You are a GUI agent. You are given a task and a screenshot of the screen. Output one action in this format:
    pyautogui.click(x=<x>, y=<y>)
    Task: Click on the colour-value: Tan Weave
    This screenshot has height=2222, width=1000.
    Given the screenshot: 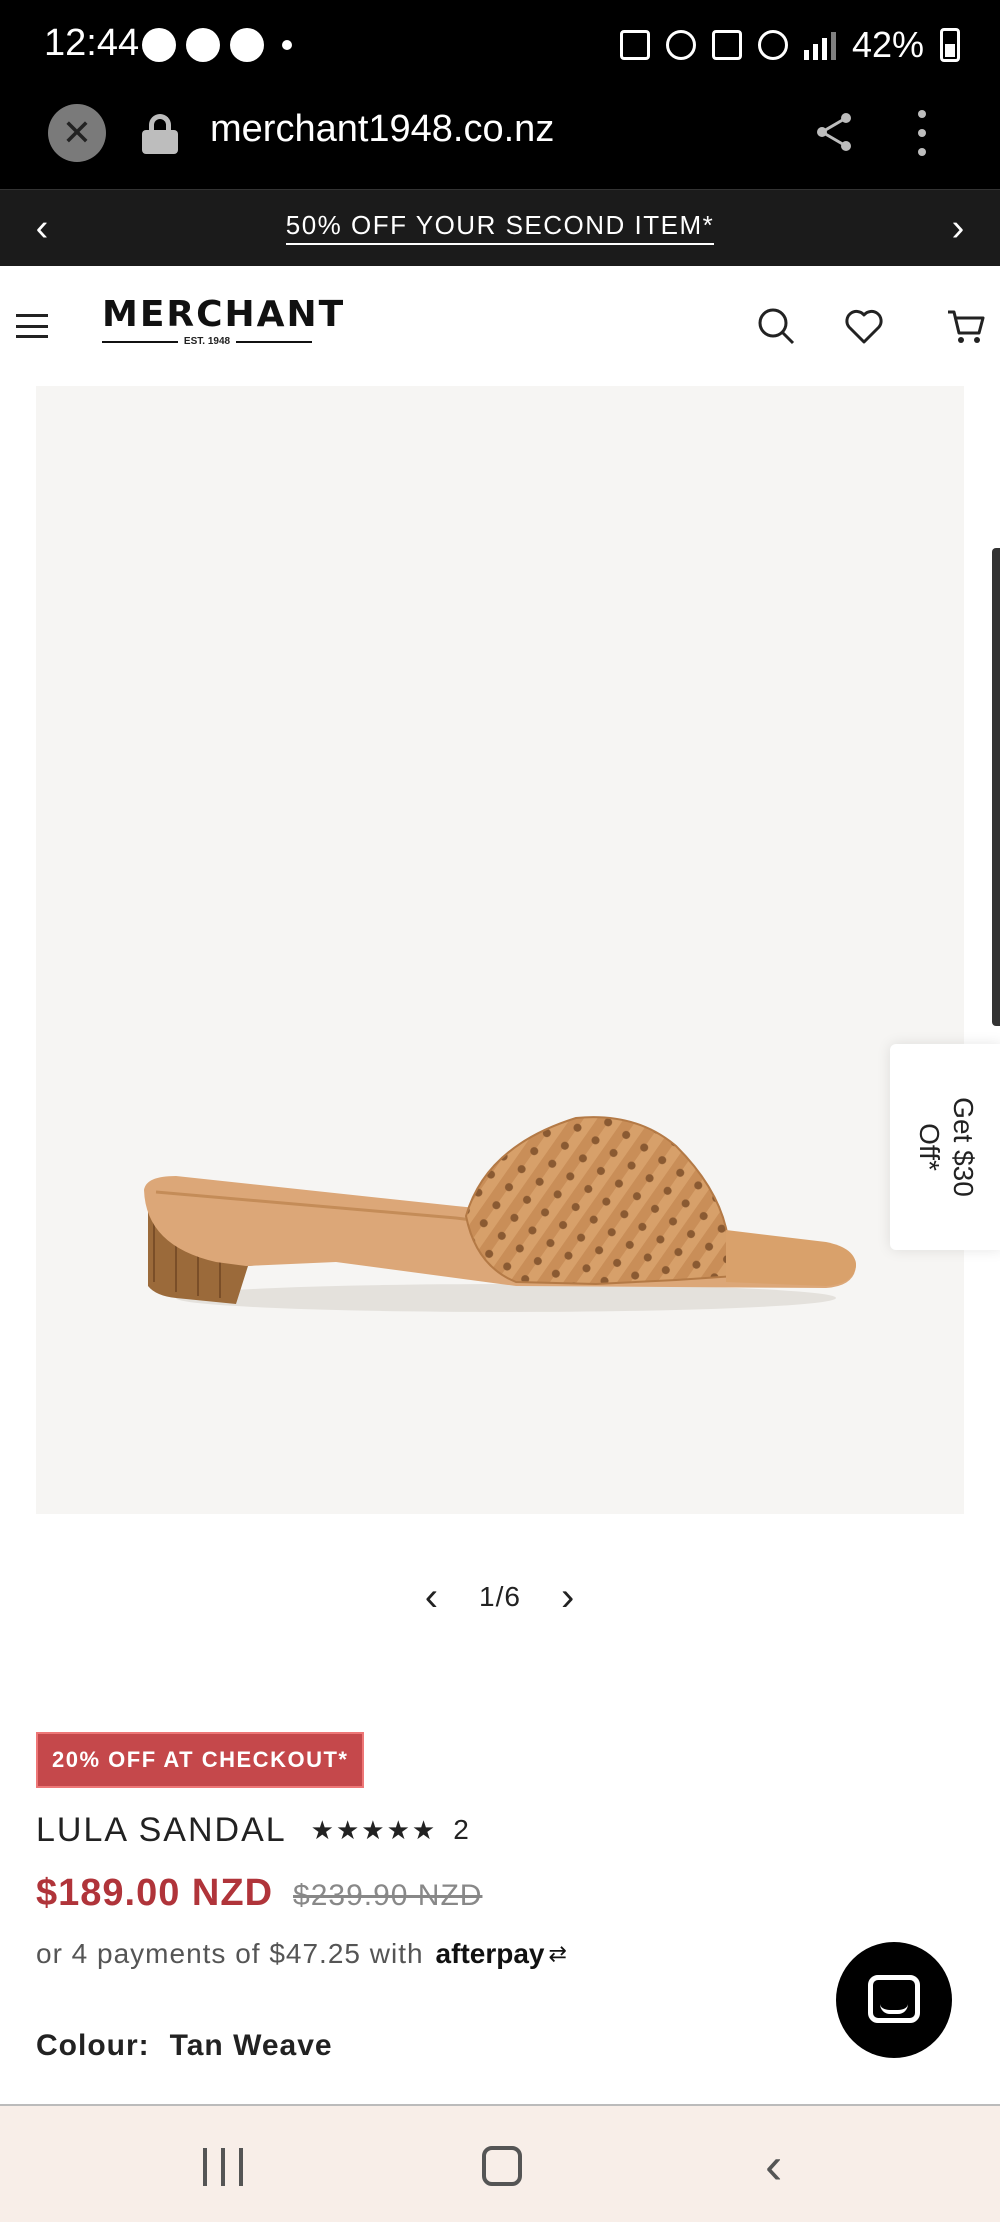 What is the action you would take?
    pyautogui.click(x=251, y=2045)
    